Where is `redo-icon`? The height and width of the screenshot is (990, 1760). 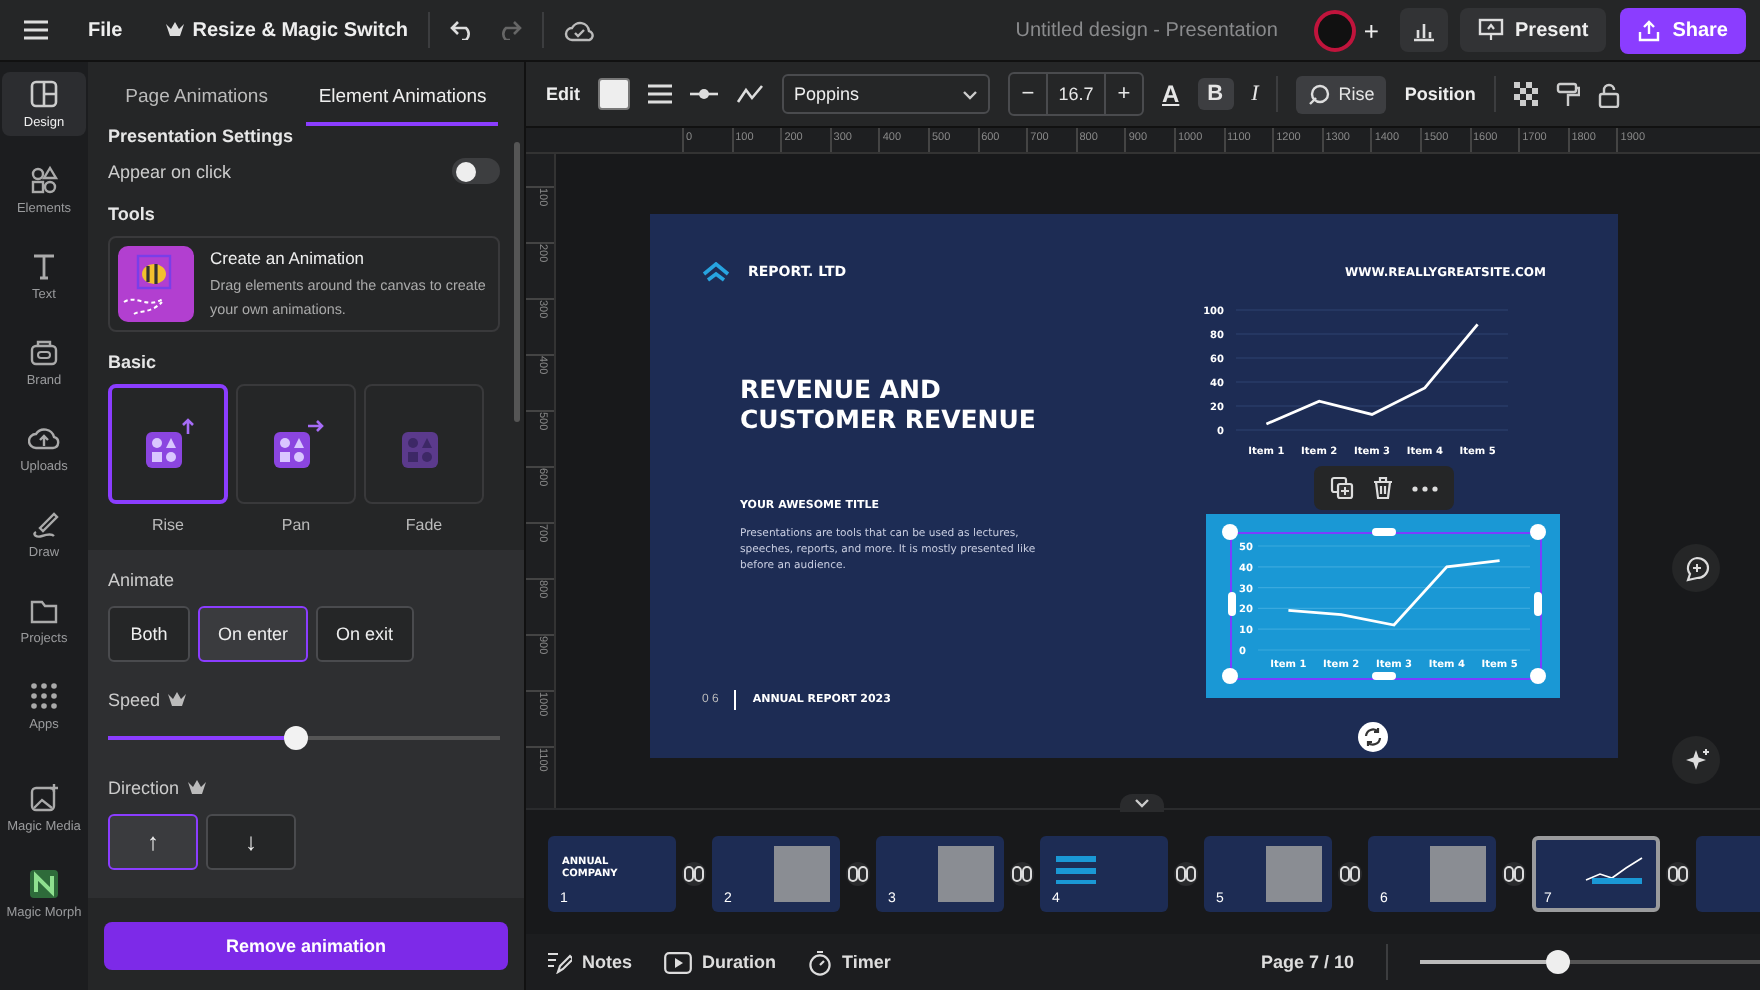
redo-icon is located at coordinates (509, 30).